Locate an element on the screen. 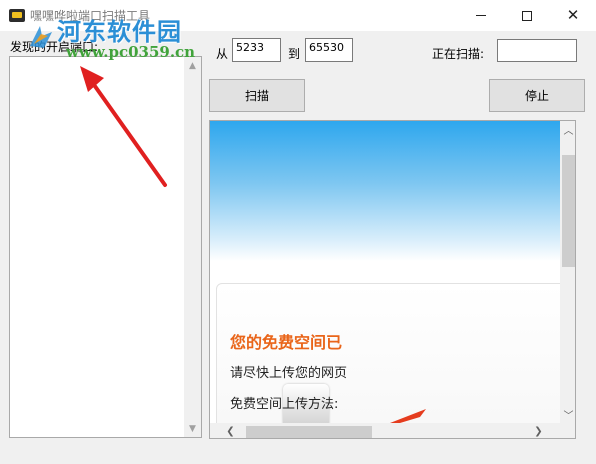 The image size is (596, 464). from-label: 从 is located at coordinates (222, 54).